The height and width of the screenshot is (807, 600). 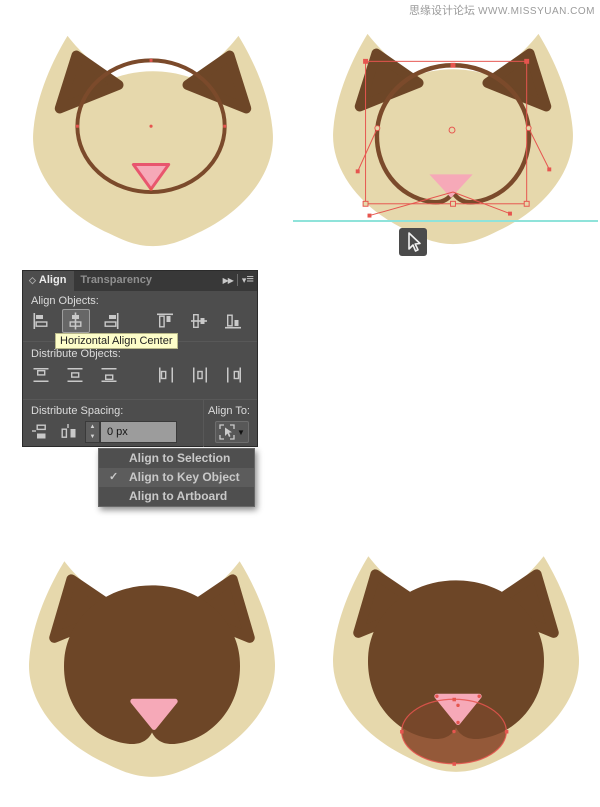 I want to click on vertical-align-top-button, so click(x=166, y=321).